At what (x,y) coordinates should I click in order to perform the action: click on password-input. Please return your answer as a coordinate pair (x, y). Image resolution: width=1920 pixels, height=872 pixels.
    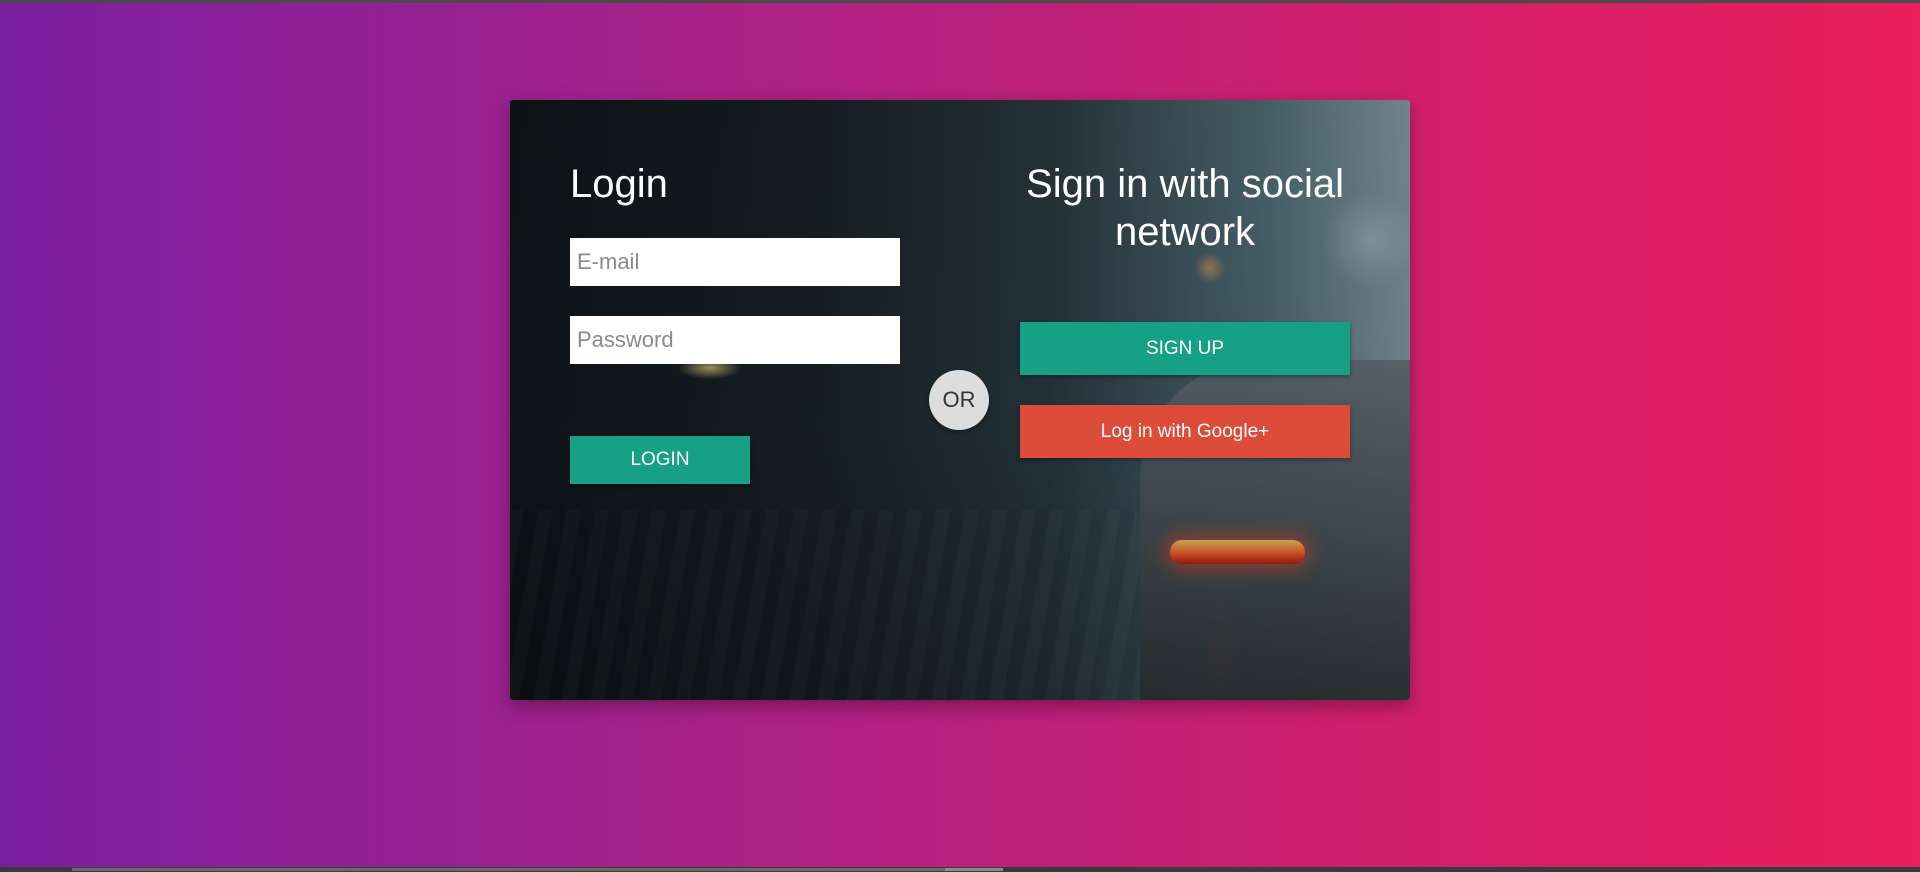
    Looking at the image, I should click on (735, 340).